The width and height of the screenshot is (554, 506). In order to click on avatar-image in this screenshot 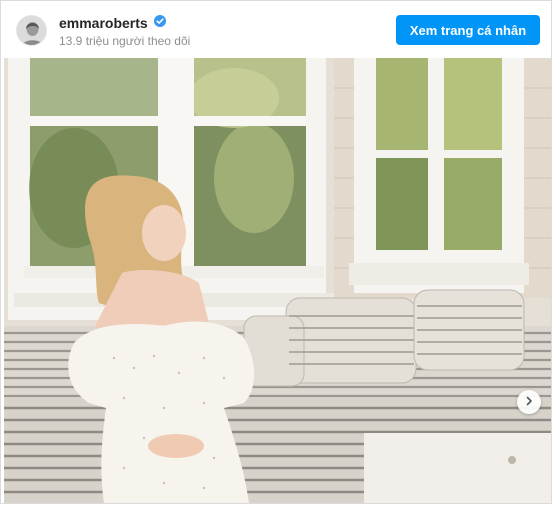, I will do `click(31, 30)`.